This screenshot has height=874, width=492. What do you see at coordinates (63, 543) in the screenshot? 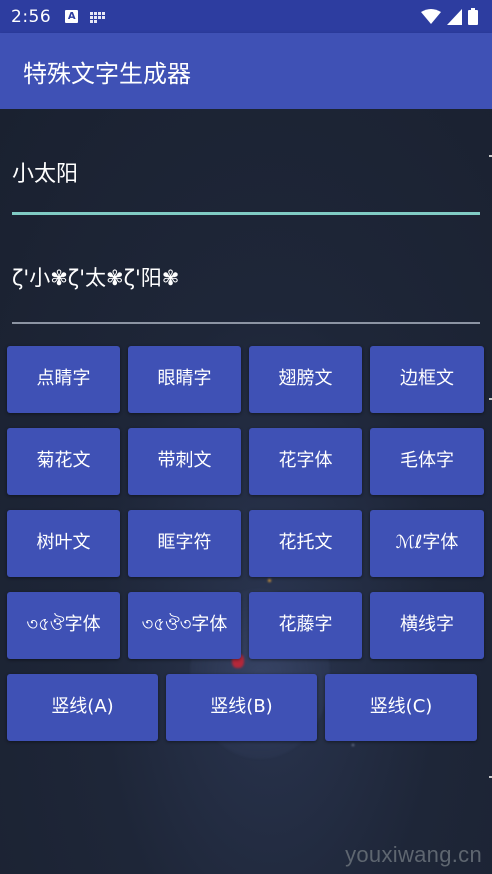
I see `style-button-shuye: 树叶文` at bounding box center [63, 543].